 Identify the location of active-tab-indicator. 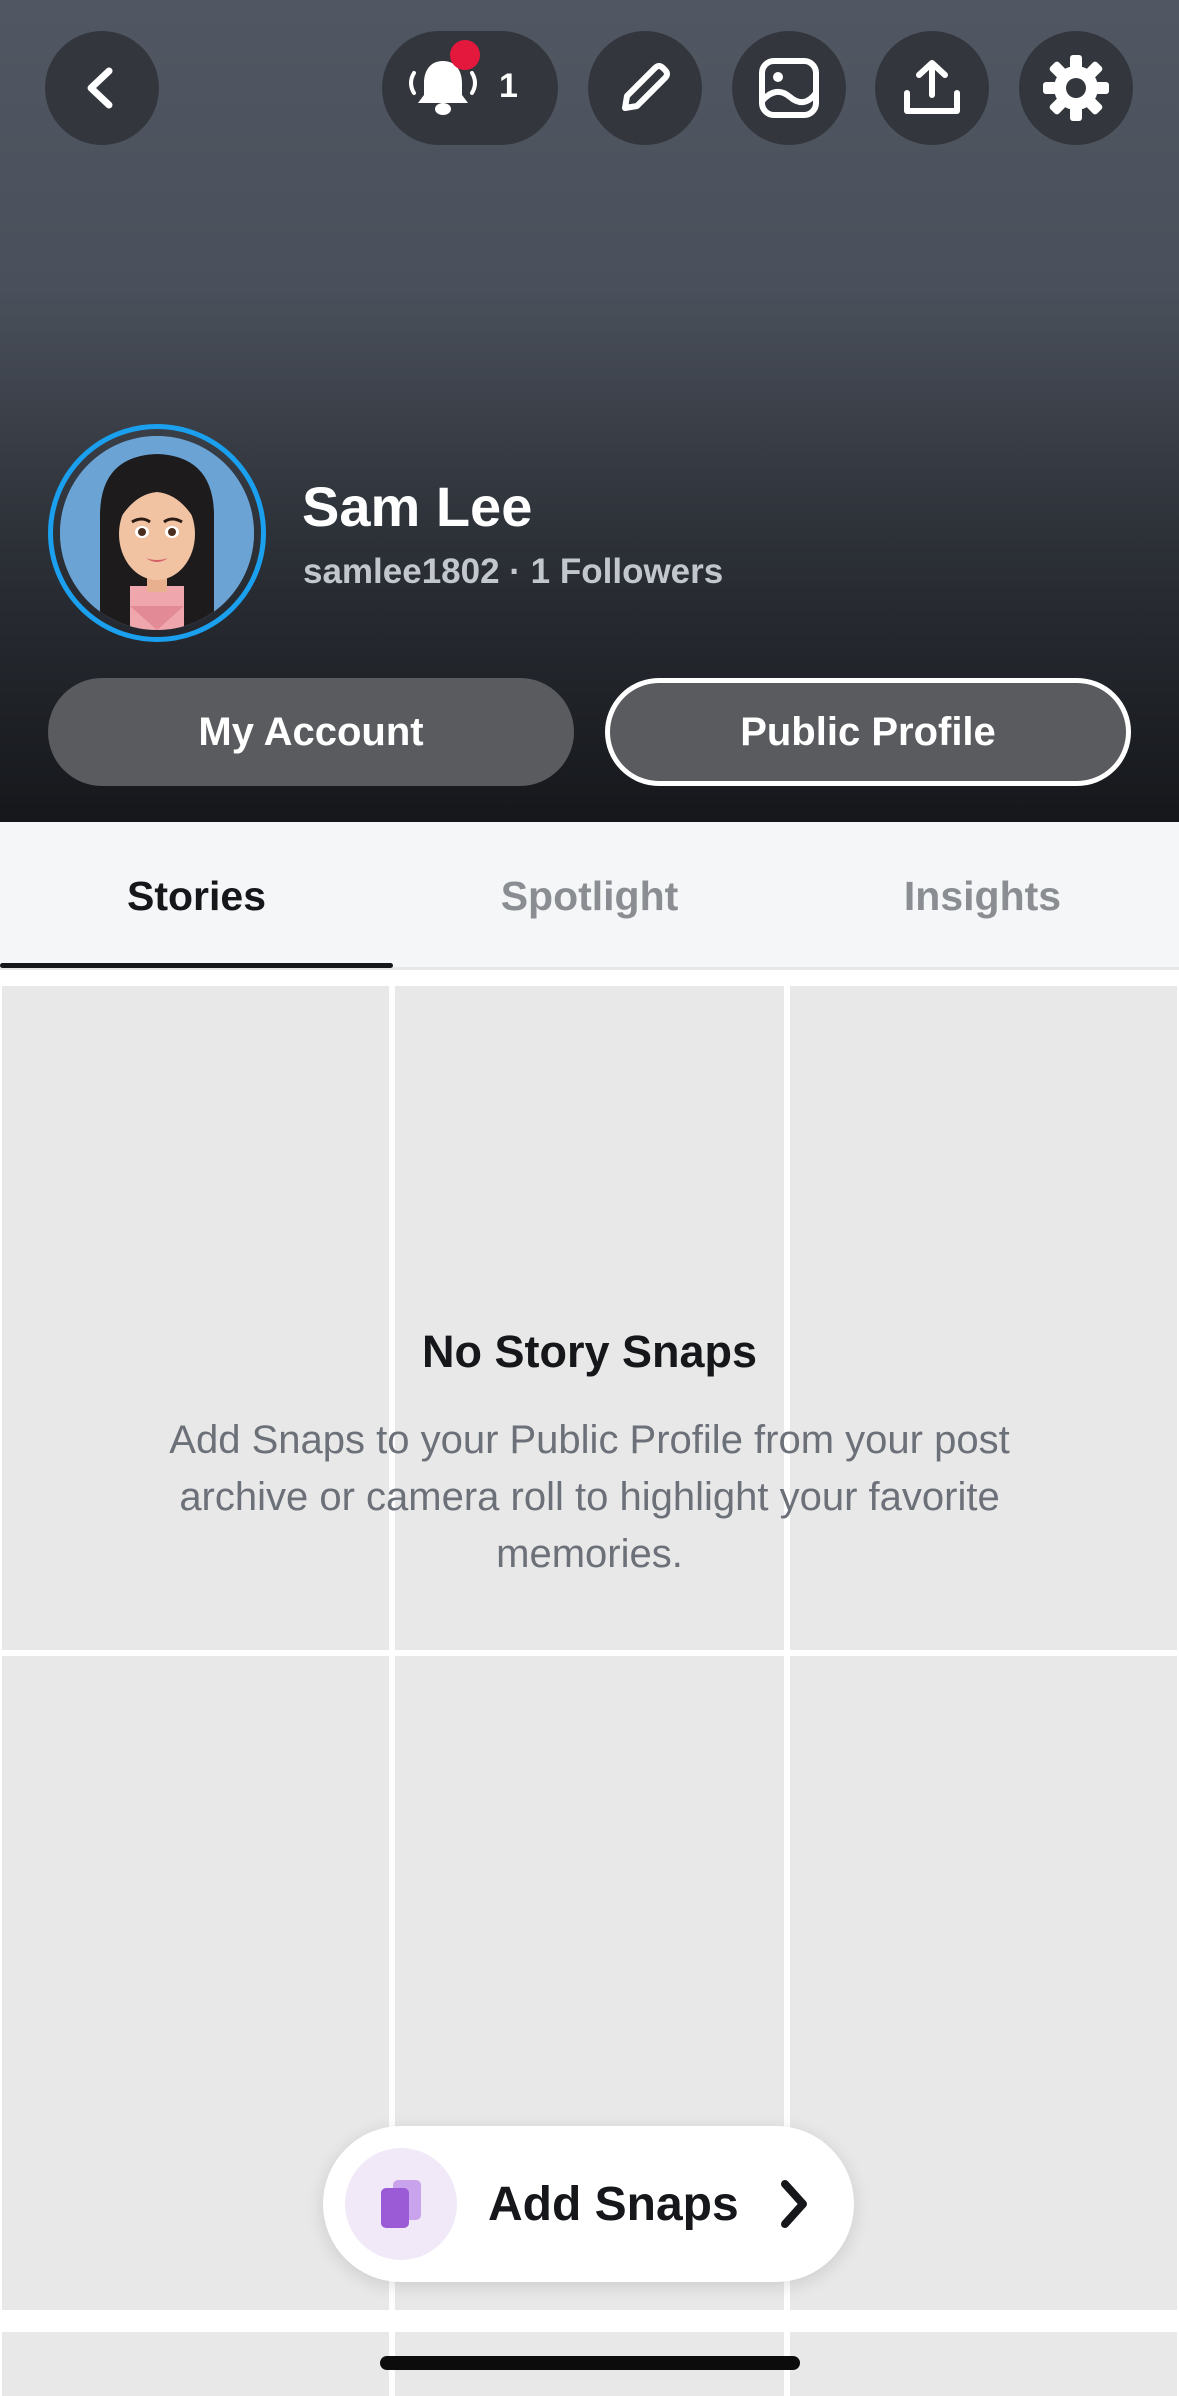
(196, 965).